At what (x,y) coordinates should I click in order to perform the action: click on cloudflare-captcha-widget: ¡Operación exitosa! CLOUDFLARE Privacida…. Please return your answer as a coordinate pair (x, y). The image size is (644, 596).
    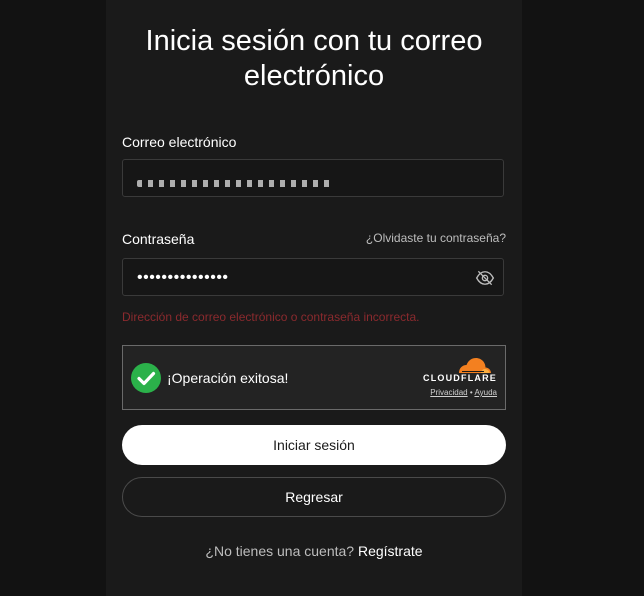
    Looking at the image, I should click on (314, 377).